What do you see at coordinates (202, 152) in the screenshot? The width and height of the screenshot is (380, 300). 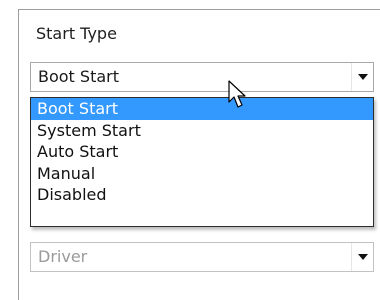 I see `option-auto-start: Auto Start` at bounding box center [202, 152].